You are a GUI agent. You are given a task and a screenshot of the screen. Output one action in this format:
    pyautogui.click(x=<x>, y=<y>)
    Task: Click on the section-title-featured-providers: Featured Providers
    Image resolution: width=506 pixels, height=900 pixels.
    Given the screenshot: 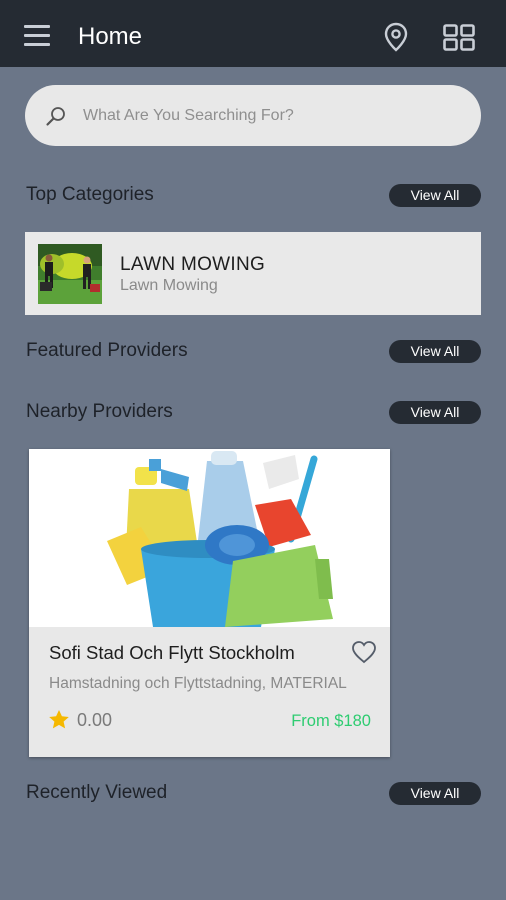 What is the action you would take?
    pyautogui.click(x=107, y=350)
    